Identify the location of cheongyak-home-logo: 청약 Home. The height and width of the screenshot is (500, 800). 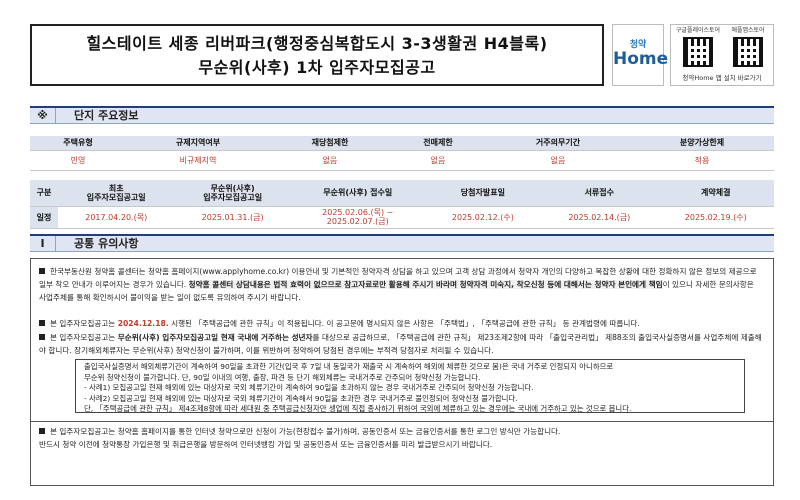
(640, 55).